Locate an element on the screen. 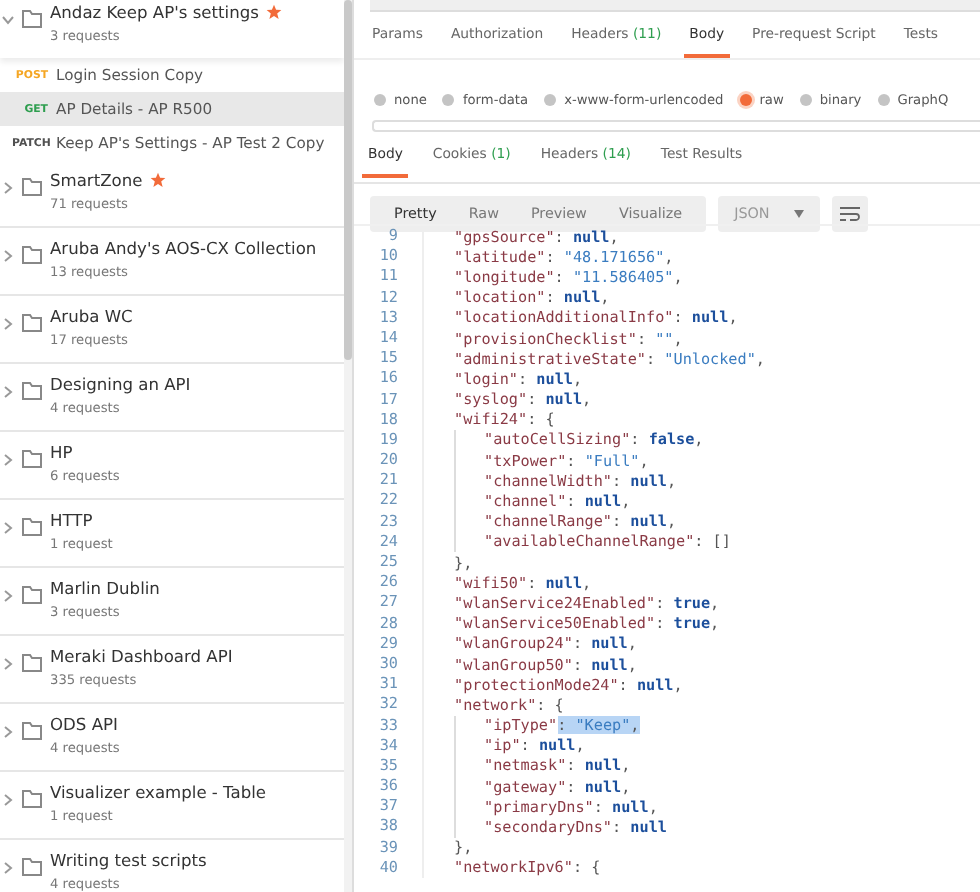  collection-name: Writing test scripts is located at coordinates (128, 860).